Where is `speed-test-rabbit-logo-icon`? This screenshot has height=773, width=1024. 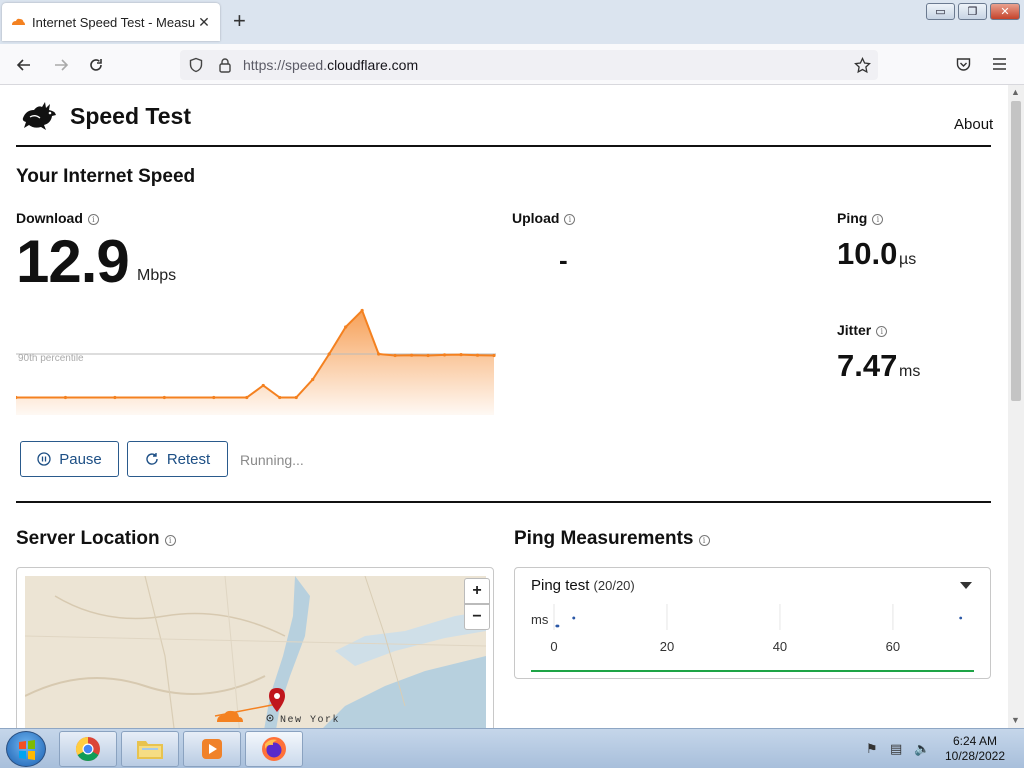
speed-test-rabbit-logo-icon is located at coordinates (39, 116).